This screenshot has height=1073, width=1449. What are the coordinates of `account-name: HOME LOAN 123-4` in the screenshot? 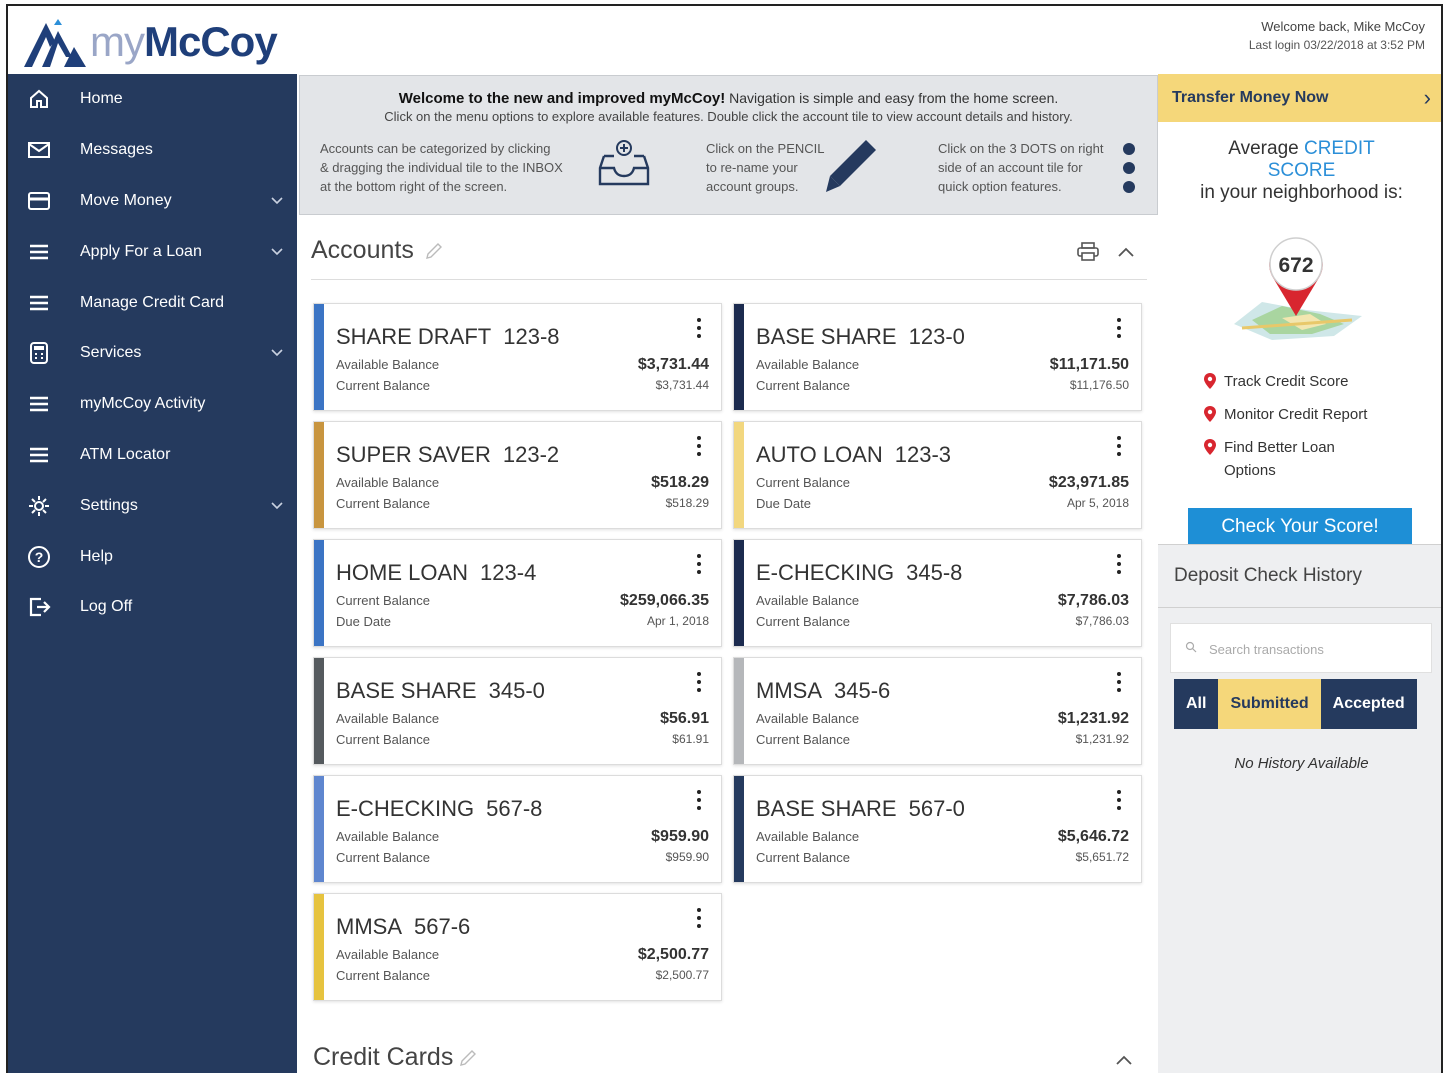 It's located at (436, 572).